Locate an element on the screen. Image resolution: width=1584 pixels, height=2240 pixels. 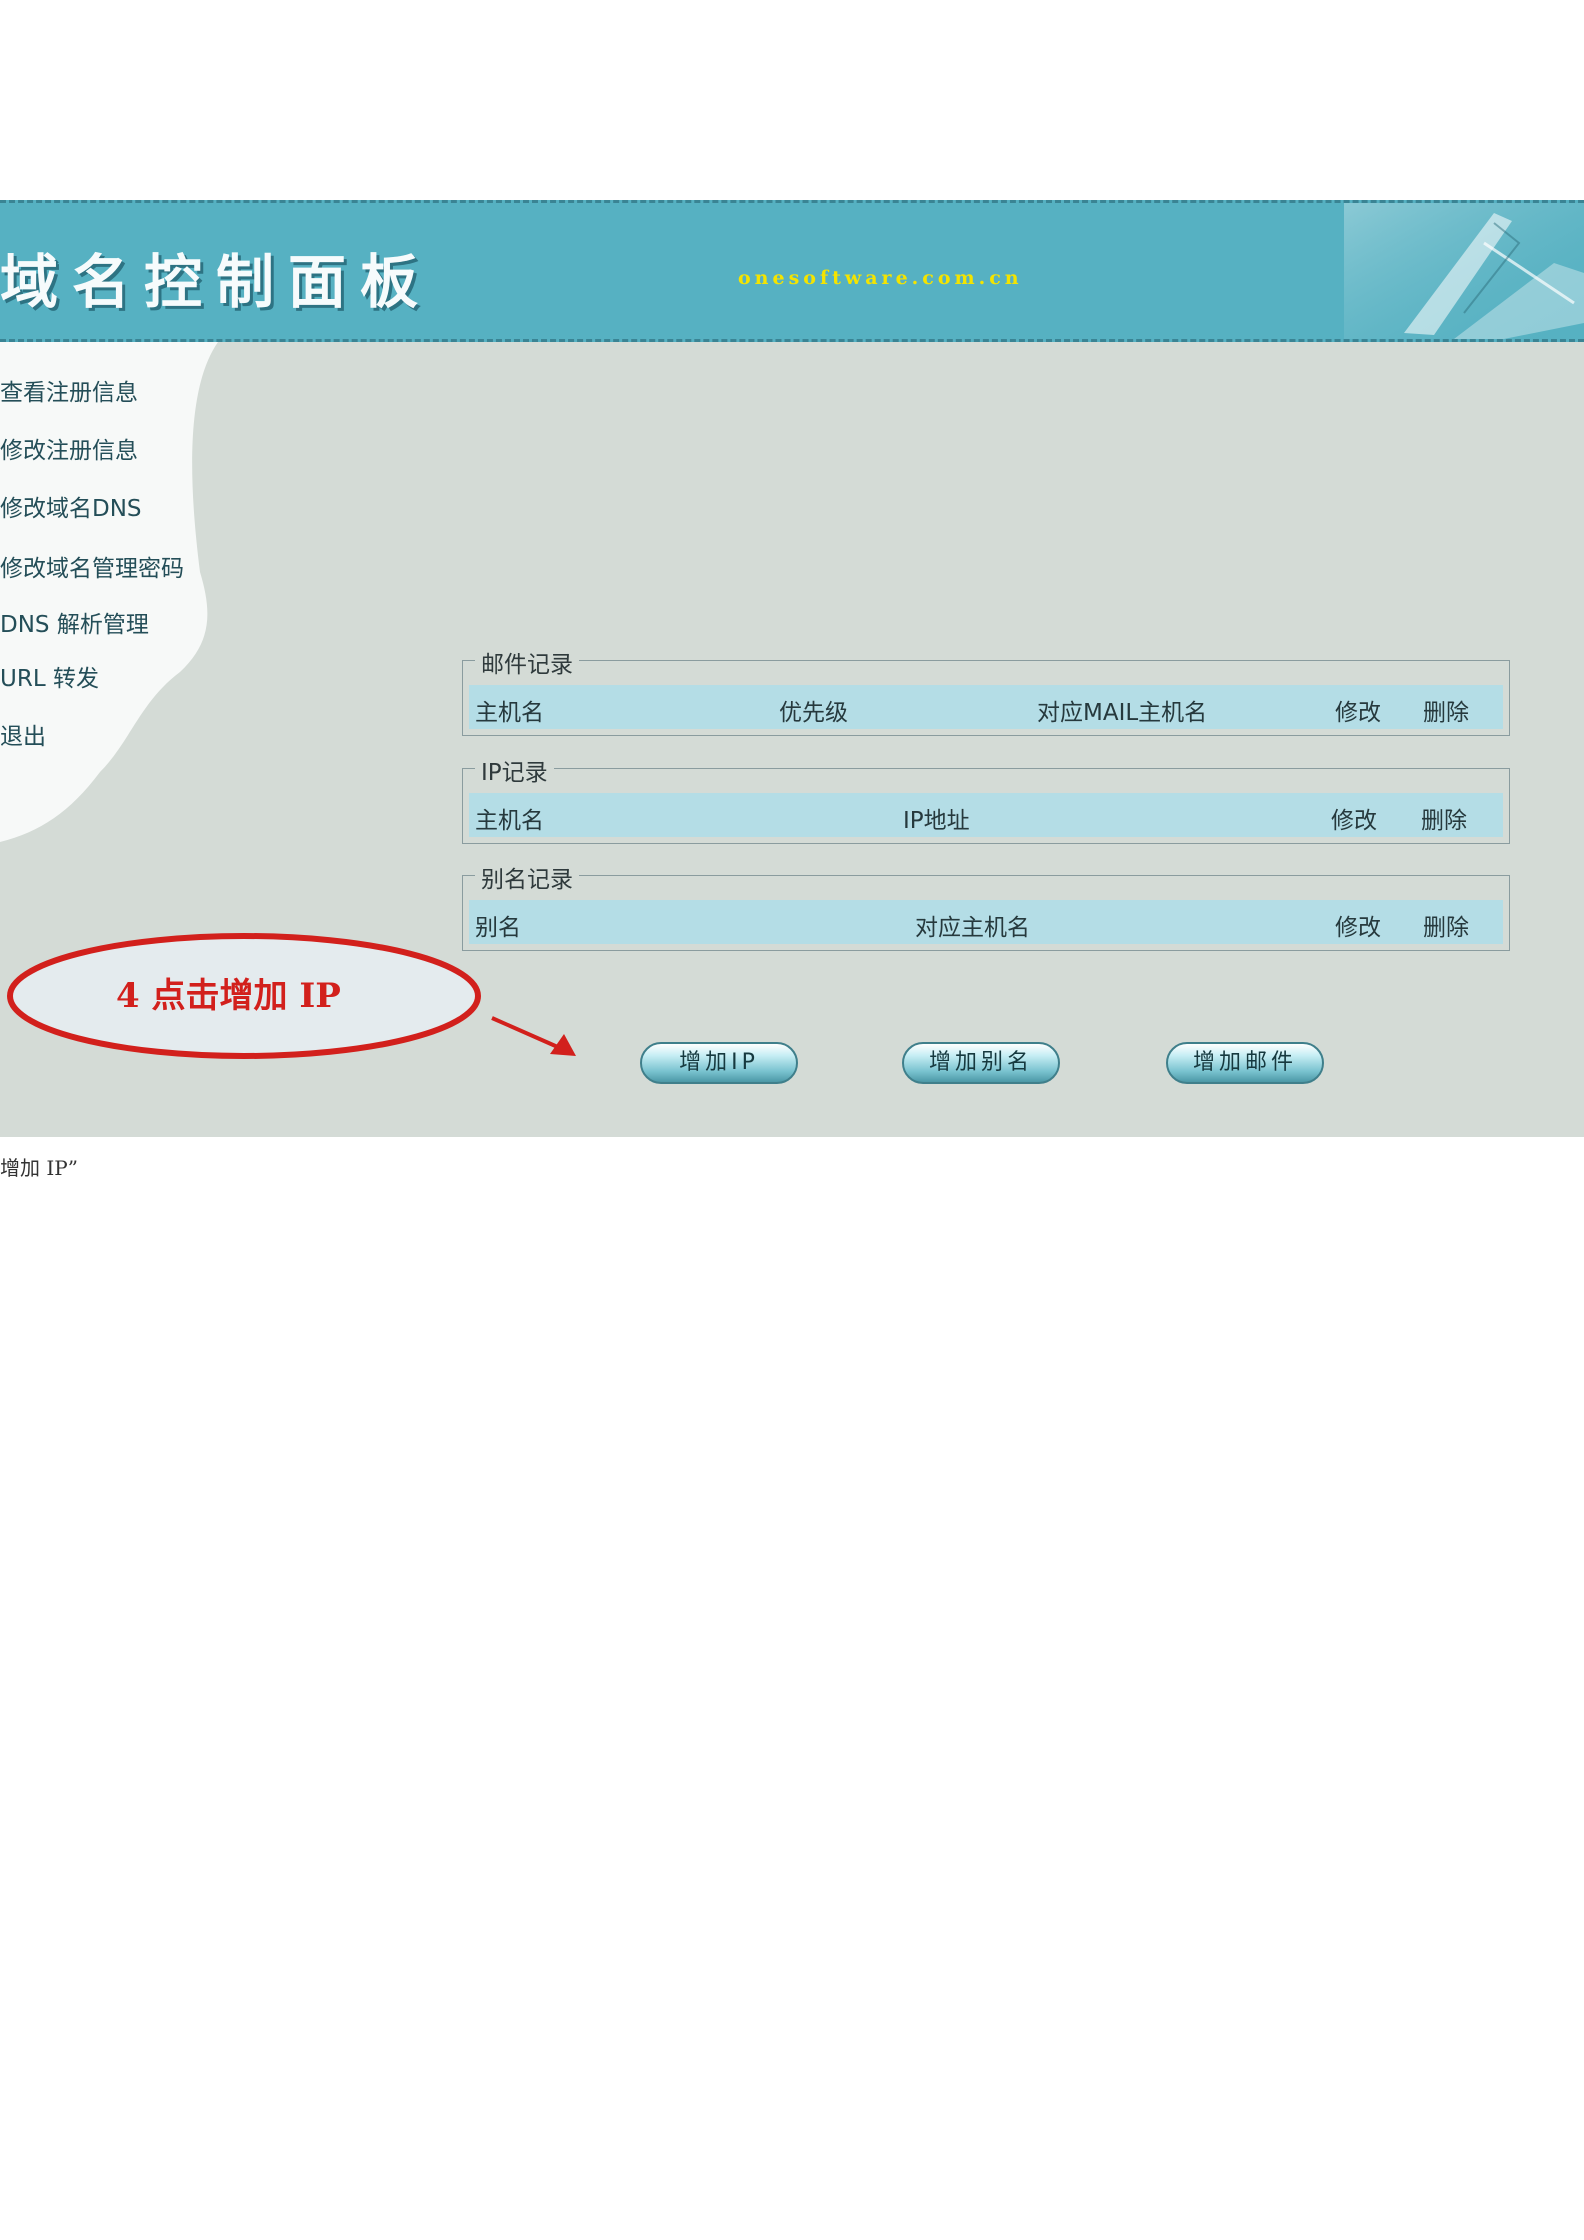
table-row: 别名 对应主机名 修改 删除 is located at coordinates (986, 922).